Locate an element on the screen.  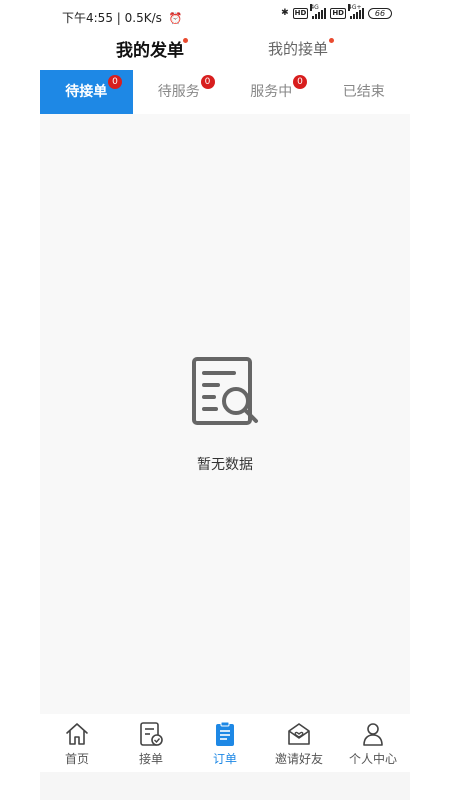
home-icon is located at coordinates (77, 734).